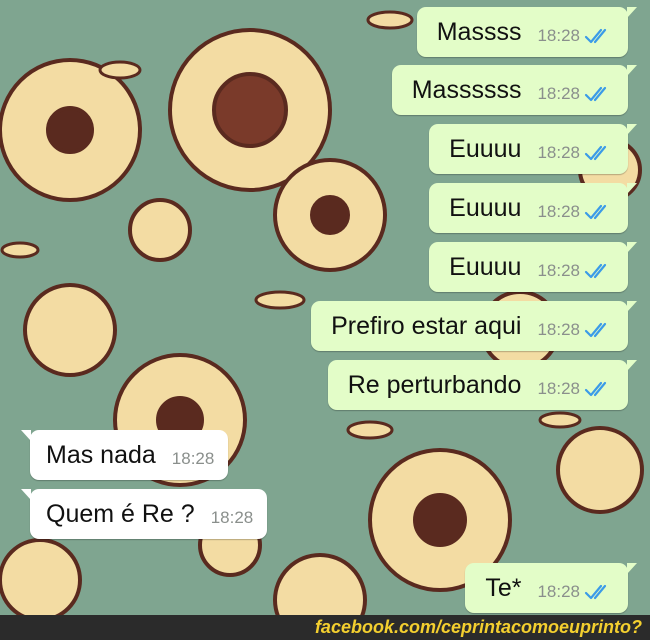 The width and height of the screenshot is (650, 640). What do you see at coordinates (426, 325) in the screenshot?
I see `message-text: Prefiro estar aqui` at bounding box center [426, 325].